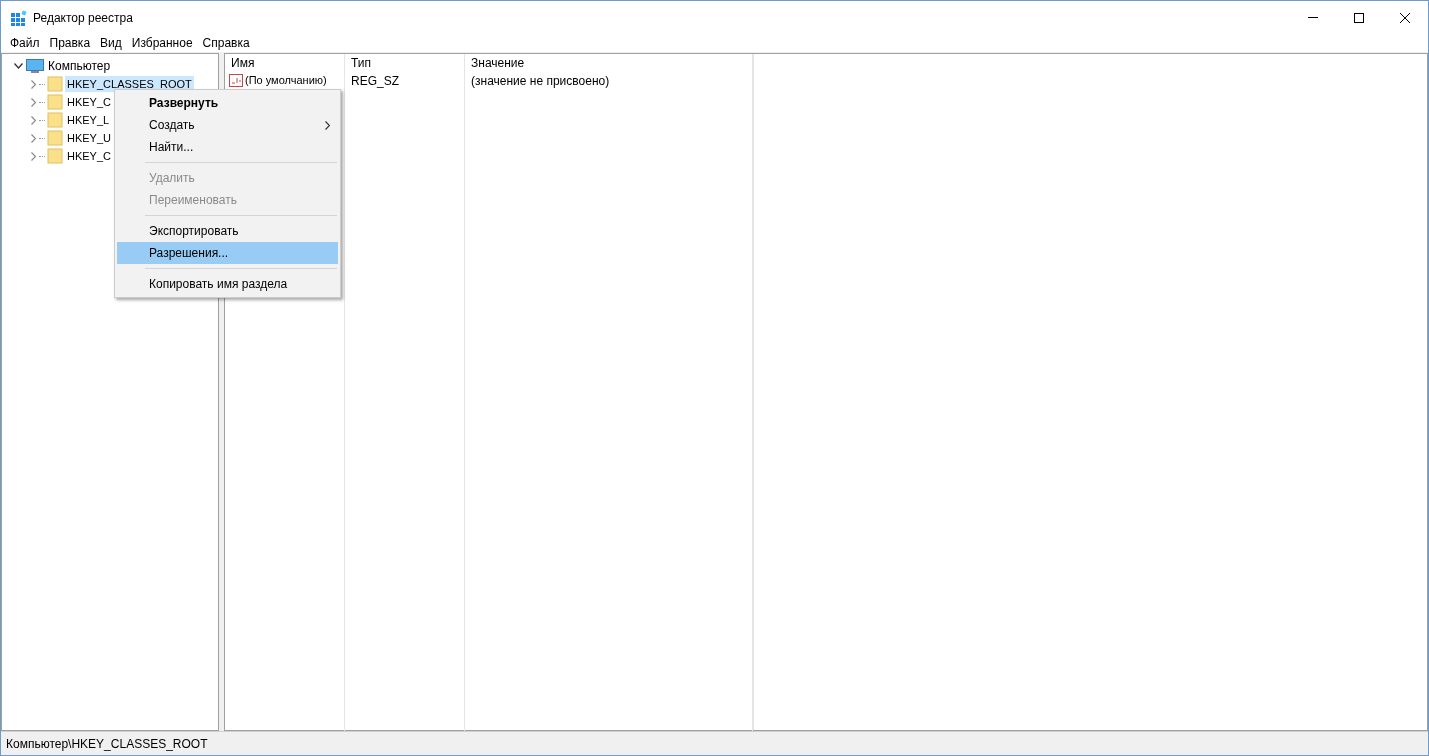 This screenshot has width=1429, height=756. I want to click on close-icon, so click(1405, 17).